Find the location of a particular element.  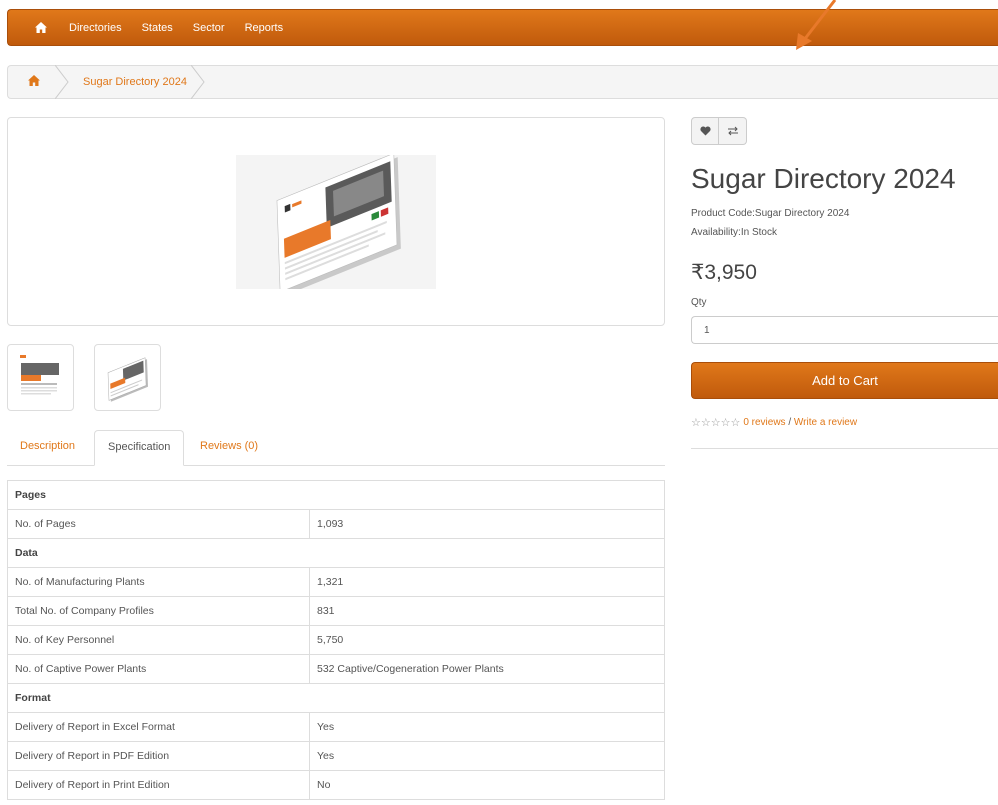

spec-key: Delivery of Report in Excel Format is located at coordinates (158, 727).